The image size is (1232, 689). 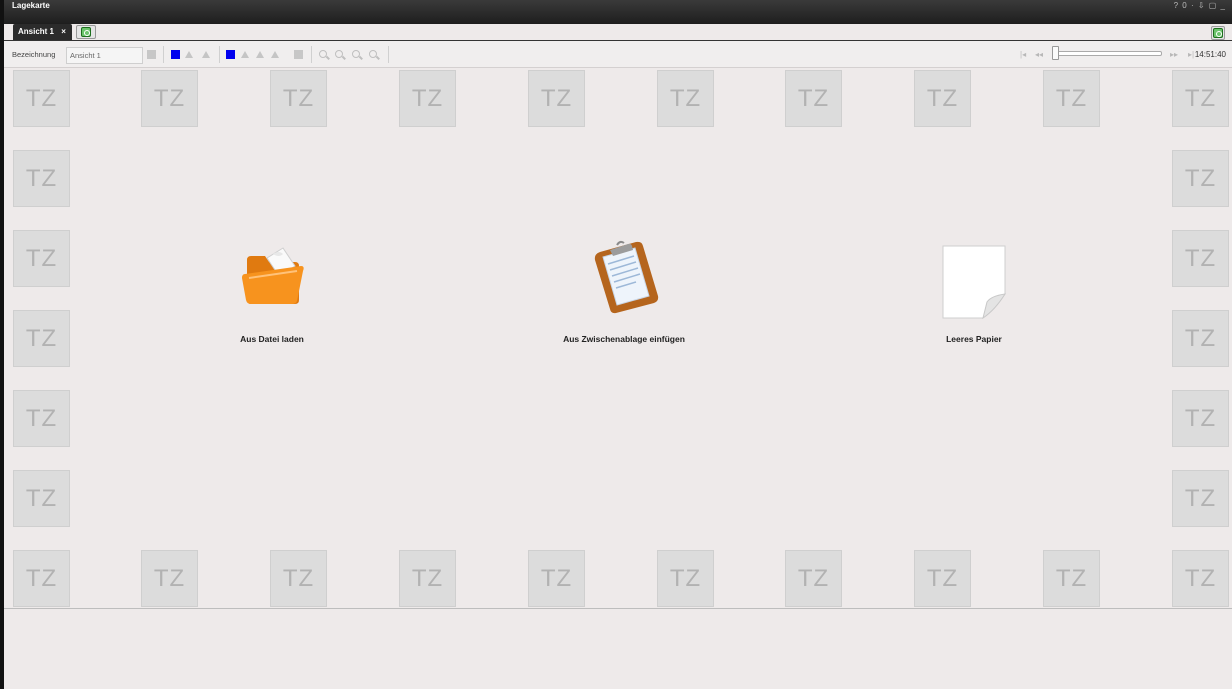 What do you see at coordinates (618, 54) in the screenshot?
I see `toolbar: Bezeichnung |◂ ◂◂ ▸▸ ▸|` at bounding box center [618, 54].